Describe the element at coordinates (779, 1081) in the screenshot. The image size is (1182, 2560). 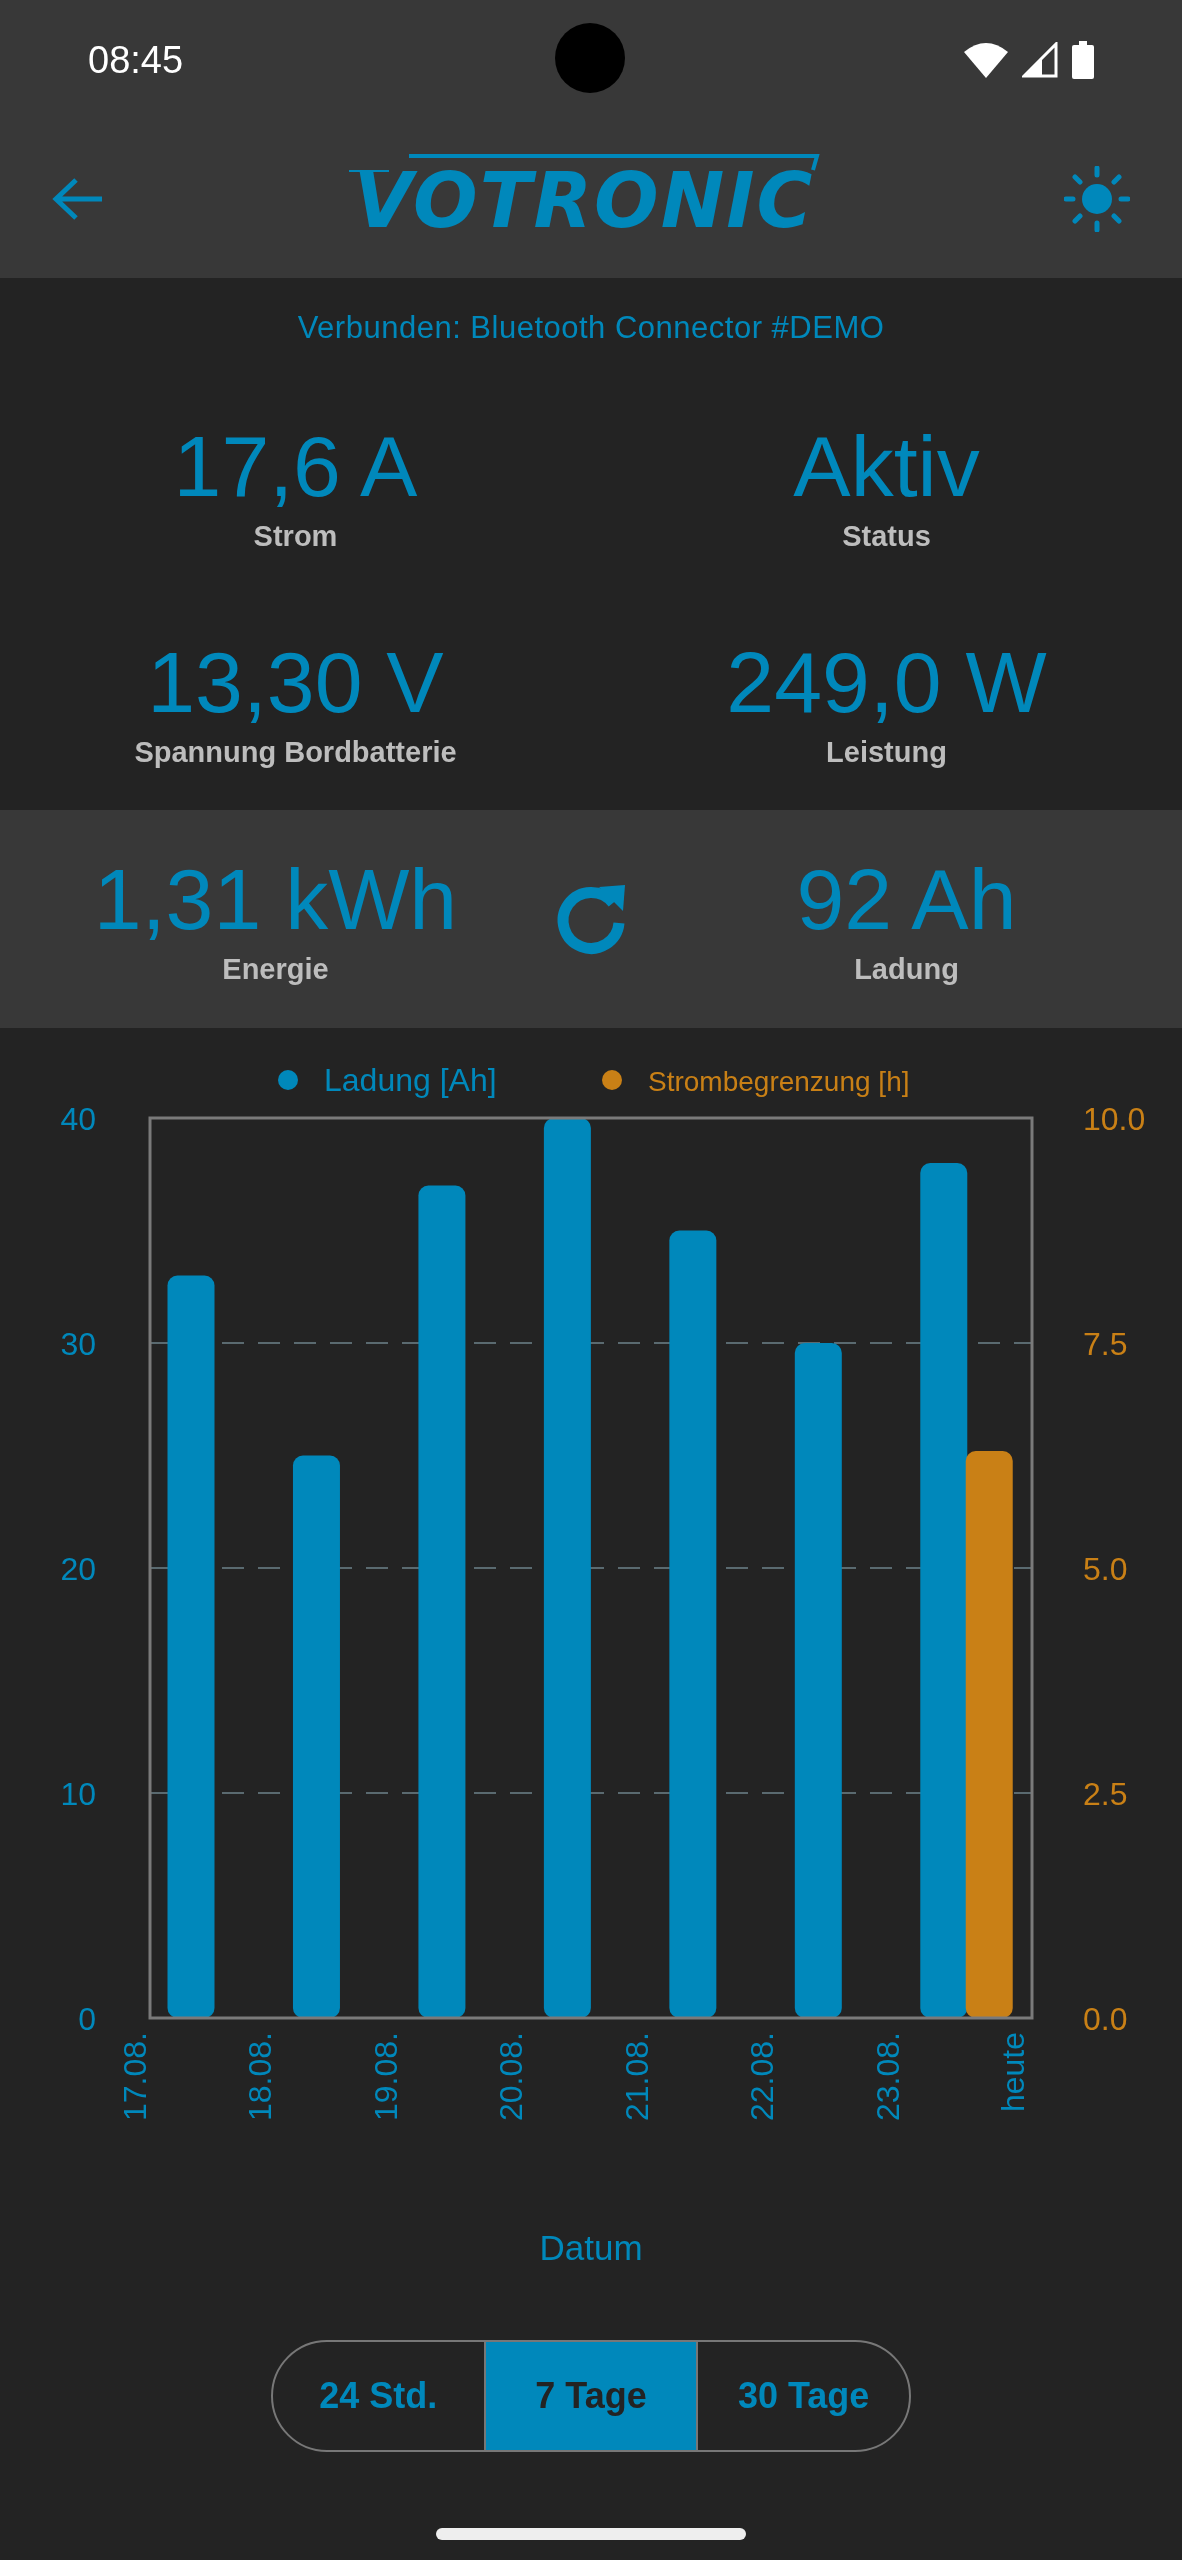
I see `legend-label: Strombegrenzung [h]` at that location.